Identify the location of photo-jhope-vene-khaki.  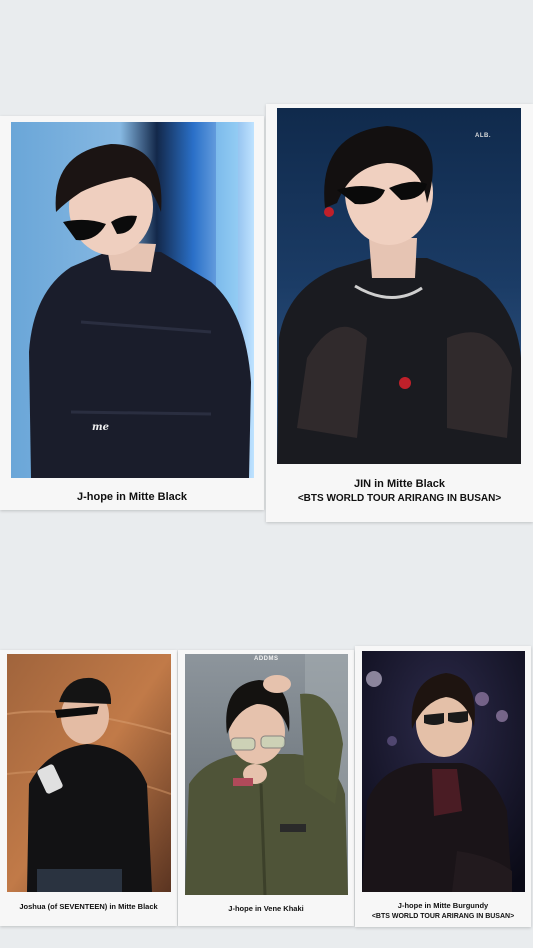
(266, 774).